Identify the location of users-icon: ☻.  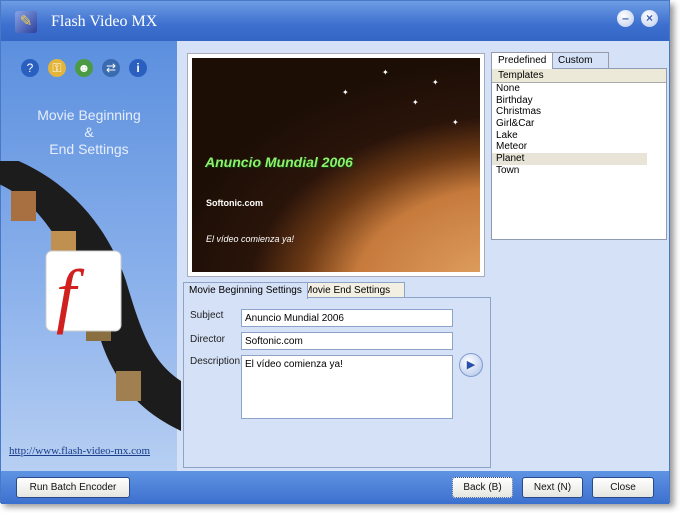
(84, 68).